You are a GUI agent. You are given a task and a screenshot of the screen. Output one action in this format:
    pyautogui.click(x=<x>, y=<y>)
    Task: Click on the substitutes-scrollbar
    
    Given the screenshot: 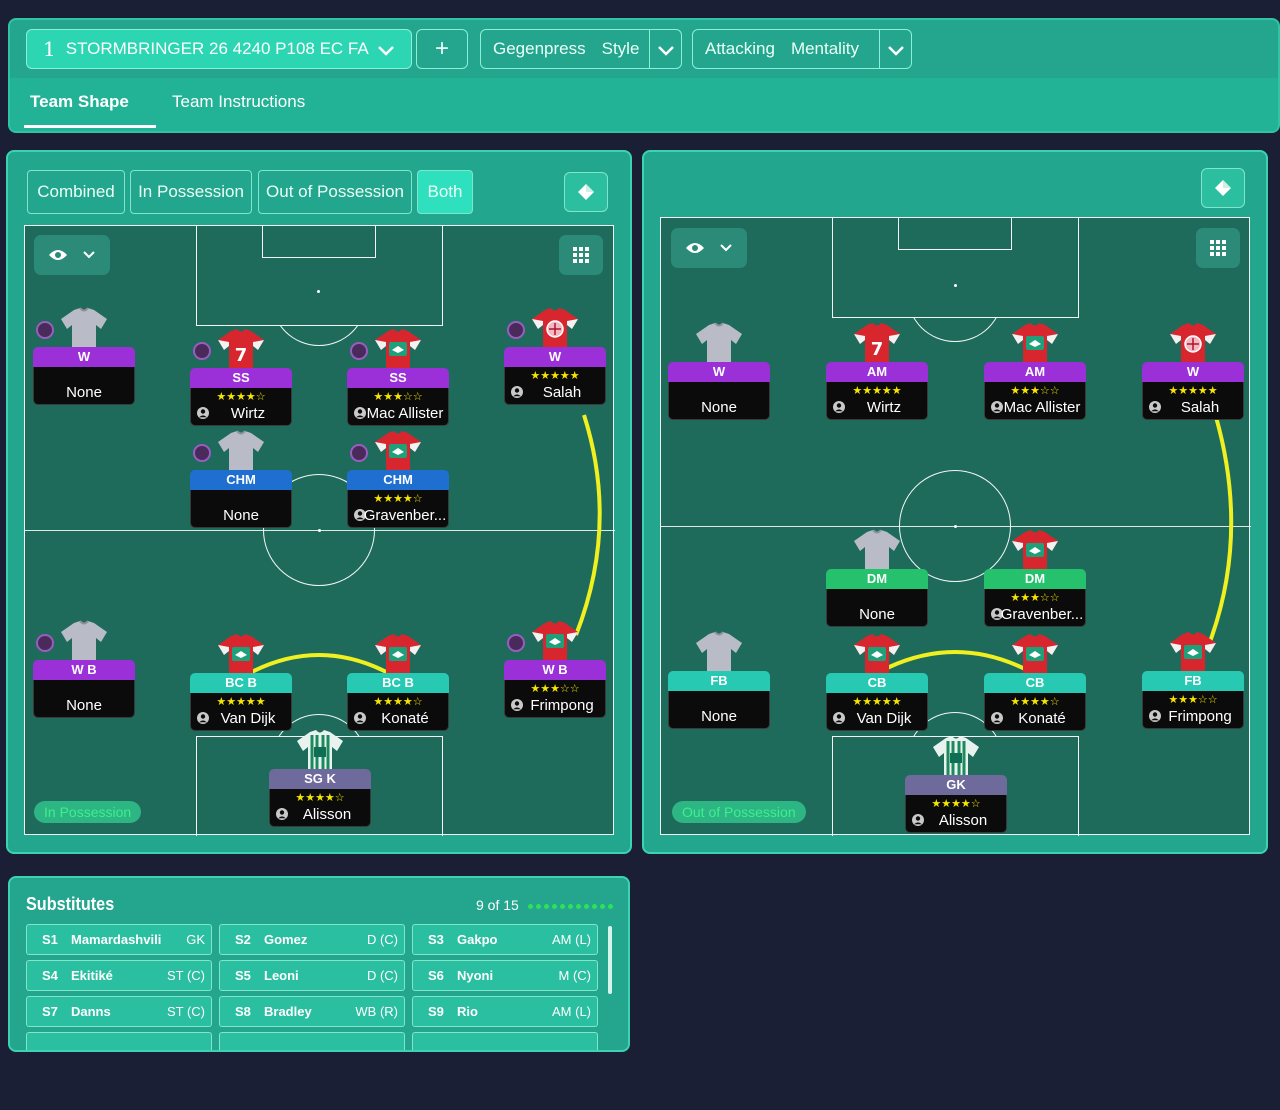 What is the action you would take?
    pyautogui.click(x=610, y=960)
    